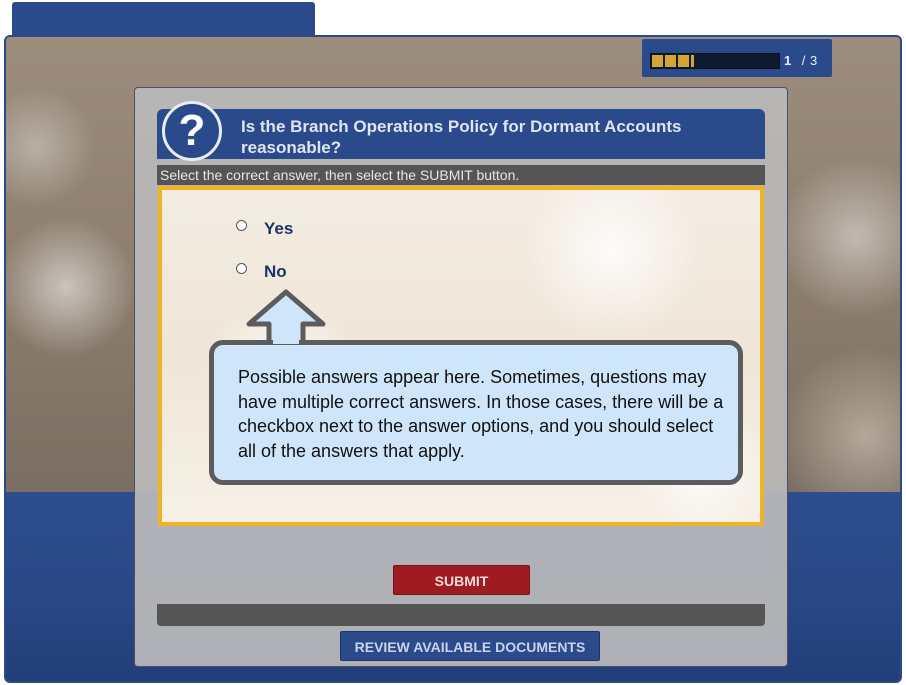  I want to click on progress-bar-fill, so click(673, 61).